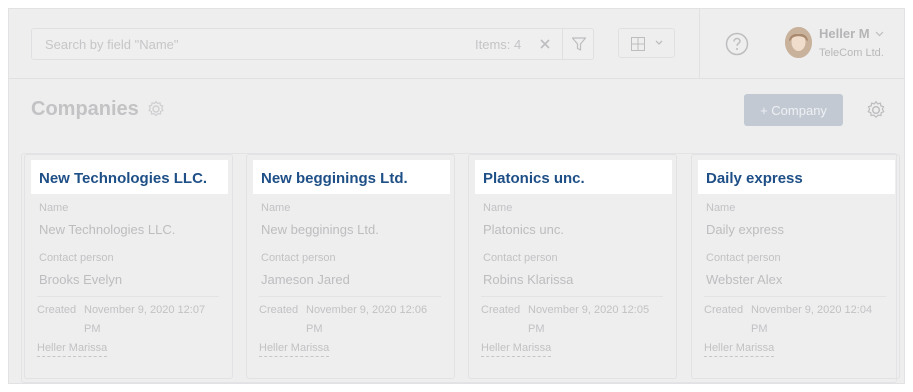 The height and width of the screenshot is (392, 913). I want to click on card-header: Daily express, so click(796, 177).